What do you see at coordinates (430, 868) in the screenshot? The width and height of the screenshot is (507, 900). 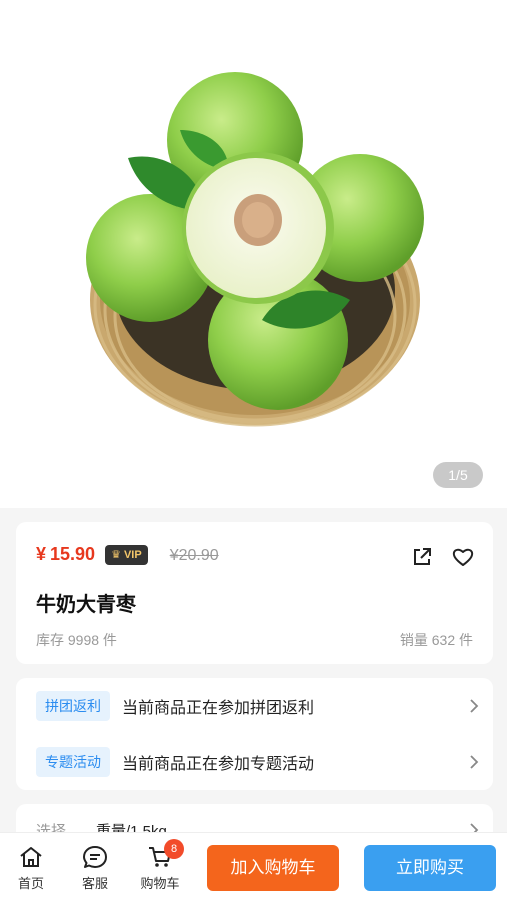 I see `buy-now-button: 立即购买` at bounding box center [430, 868].